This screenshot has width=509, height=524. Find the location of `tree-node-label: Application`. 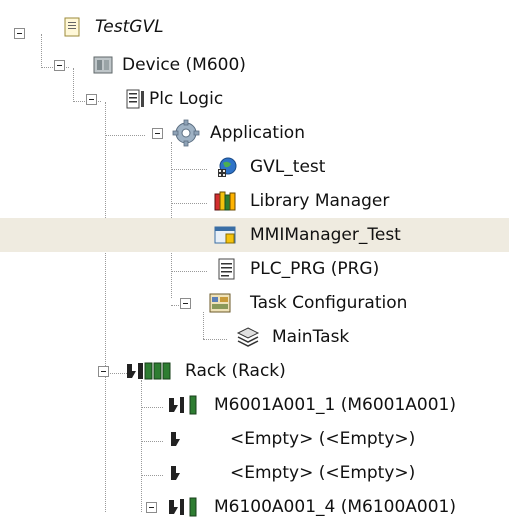

tree-node-label: Application is located at coordinates (257, 133).